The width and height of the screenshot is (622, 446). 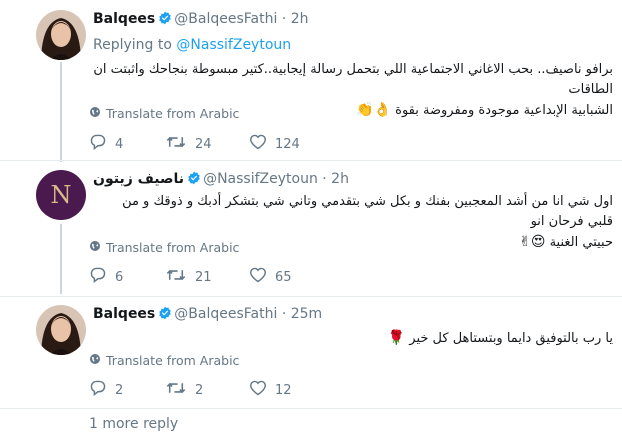 I want to click on display-name: ناصيف زيتون, so click(x=138, y=179).